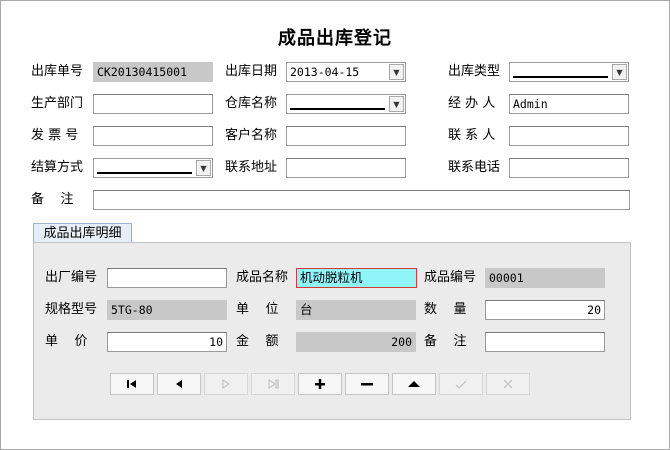  Describe the element at coordinates (251, 135) in the screenshot. I see `customer-label: 客户名称` at that location.